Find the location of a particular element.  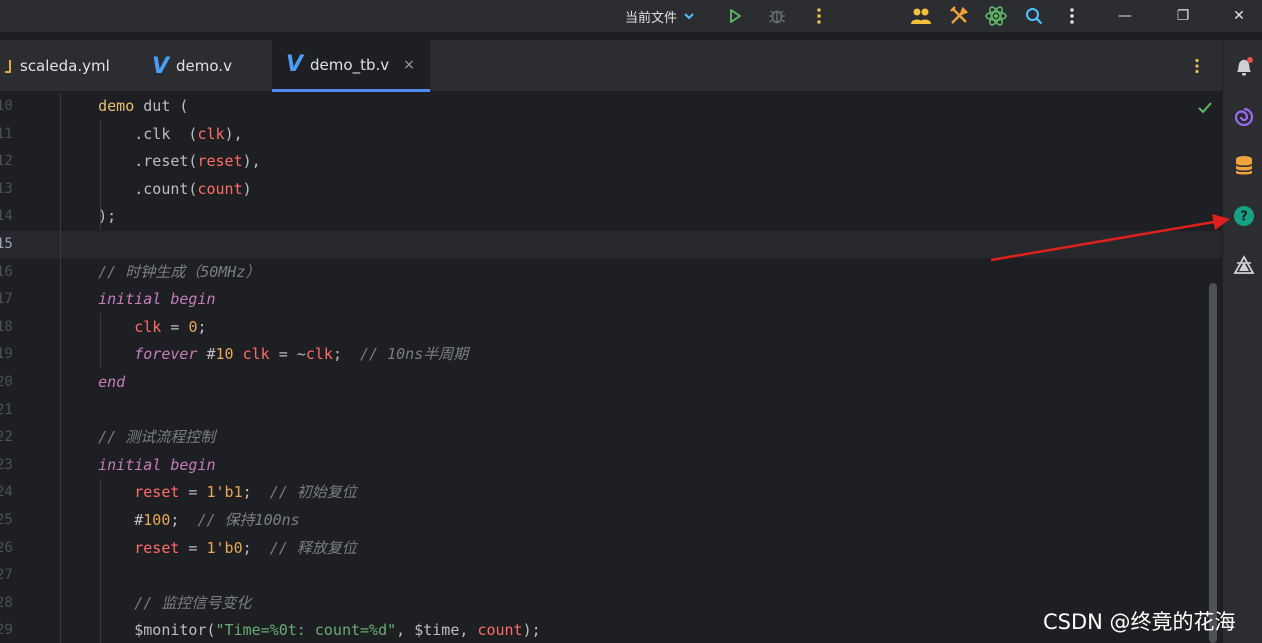

line-number: 11 is located at coordinates (6, 133).